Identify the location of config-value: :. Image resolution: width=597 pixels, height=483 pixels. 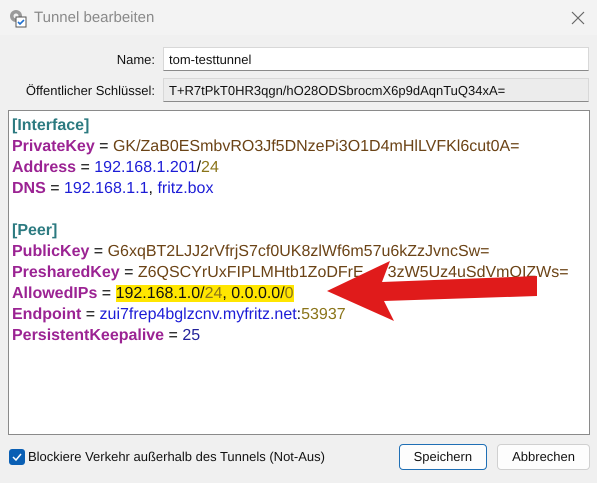
(299, 314).